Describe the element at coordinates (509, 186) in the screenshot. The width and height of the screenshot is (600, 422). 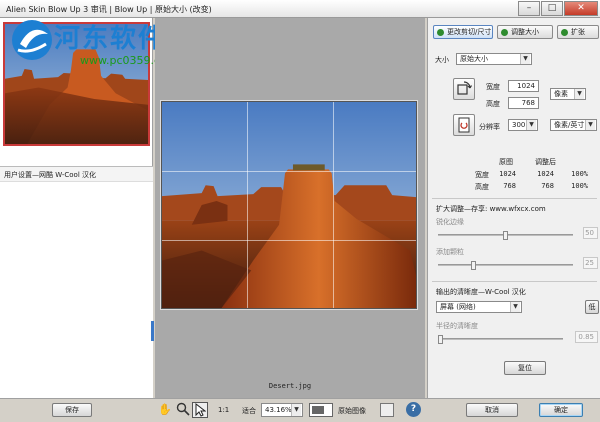
I see `height-original: 768` at that location.